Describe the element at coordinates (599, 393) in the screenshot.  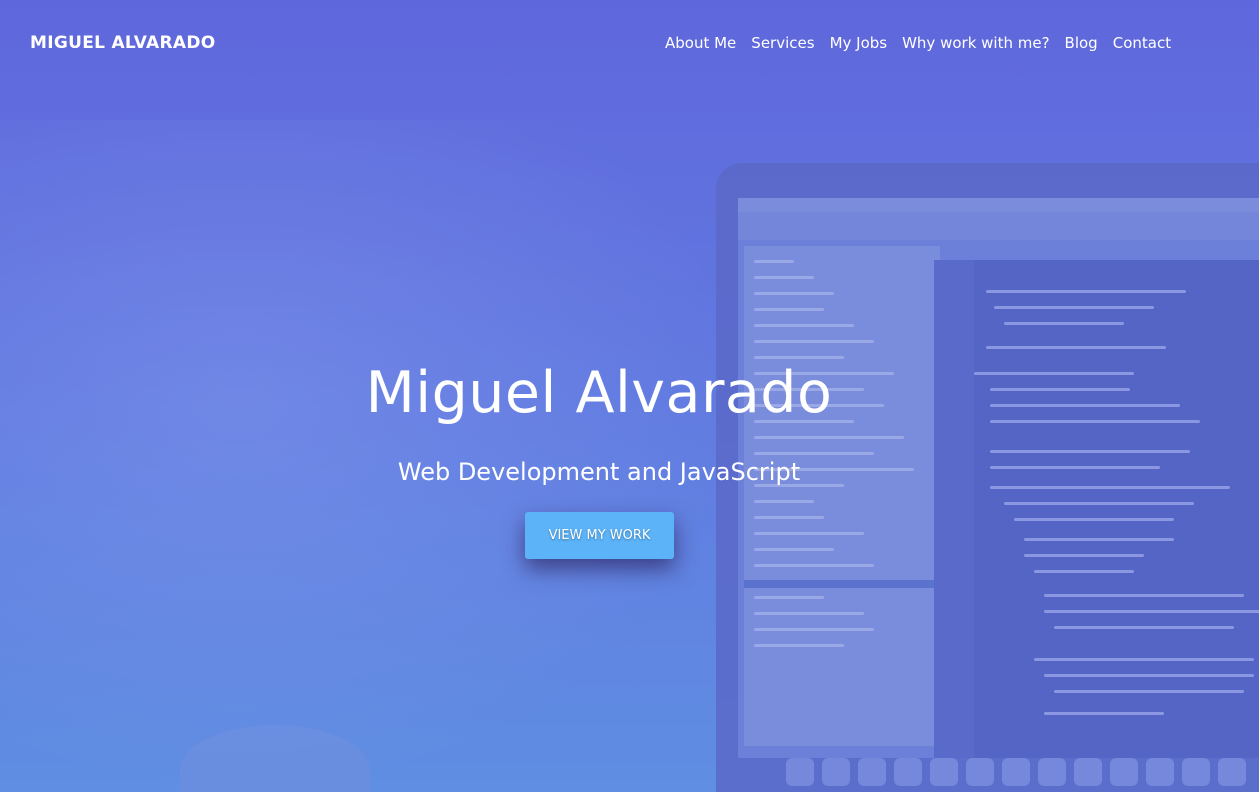
I see `hero-title: Miguel Alvarado` at that location.